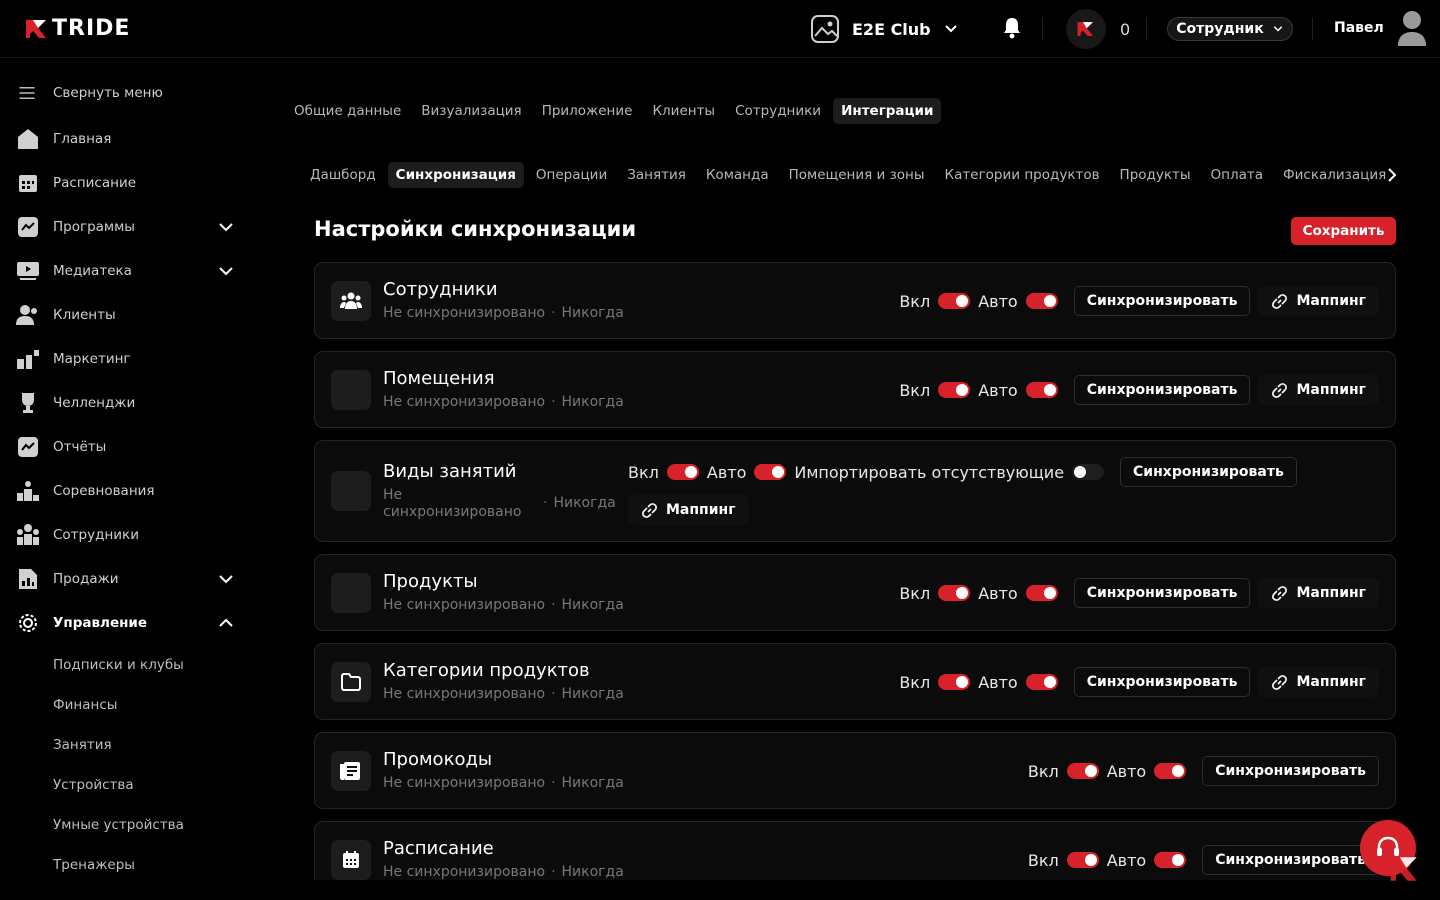  What do you see at coordinates (1237, 175) in the screenshot?
I see `tab-sub-8: Оплата` at bounding box center [1237, 175].